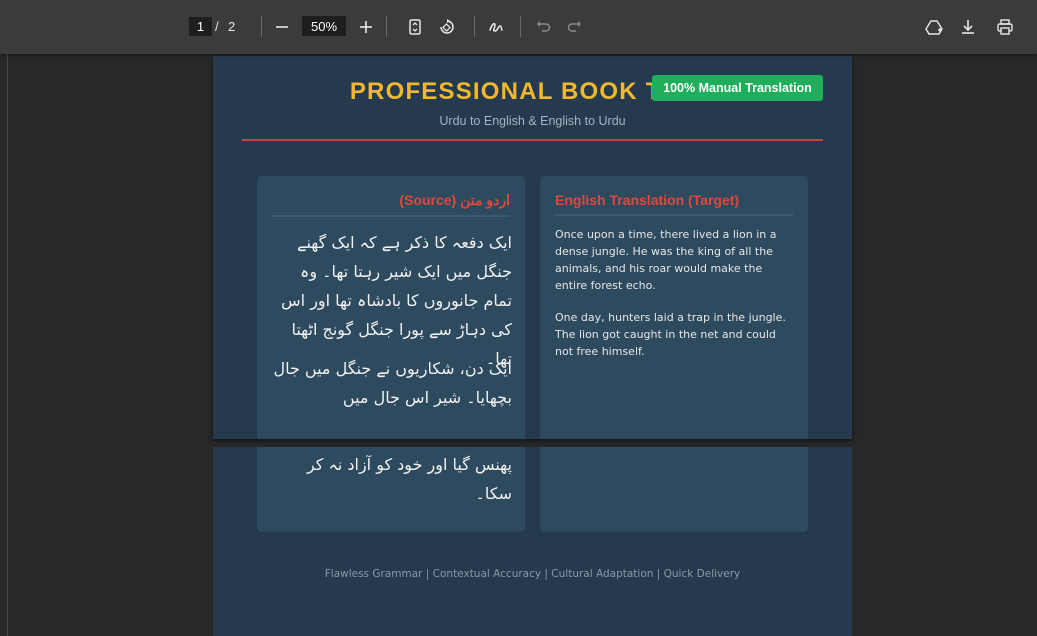 The width and height of the screenshot is (1037, 636). What do you see at coordinates (324, 26) in the screenshot?
I see `zoom-level-input: 50%` at bounding box center [324, 26].